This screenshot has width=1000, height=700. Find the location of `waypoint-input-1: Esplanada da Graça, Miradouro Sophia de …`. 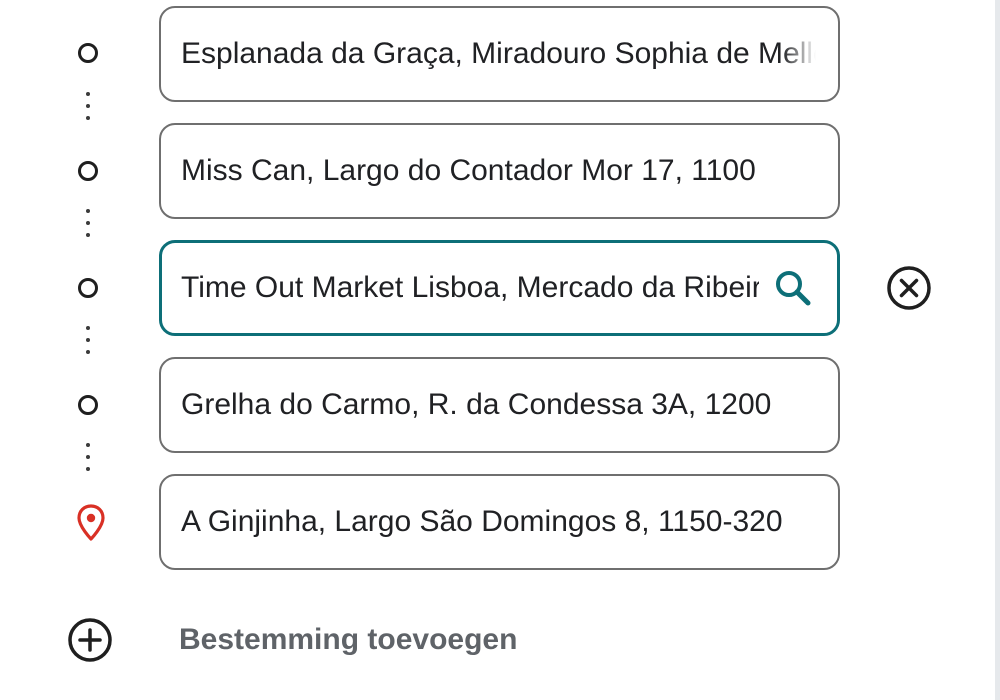

waypoint-input-1: Esplanada da Graça, Miradouro Sophia de … is located at coordinates (499, 54).